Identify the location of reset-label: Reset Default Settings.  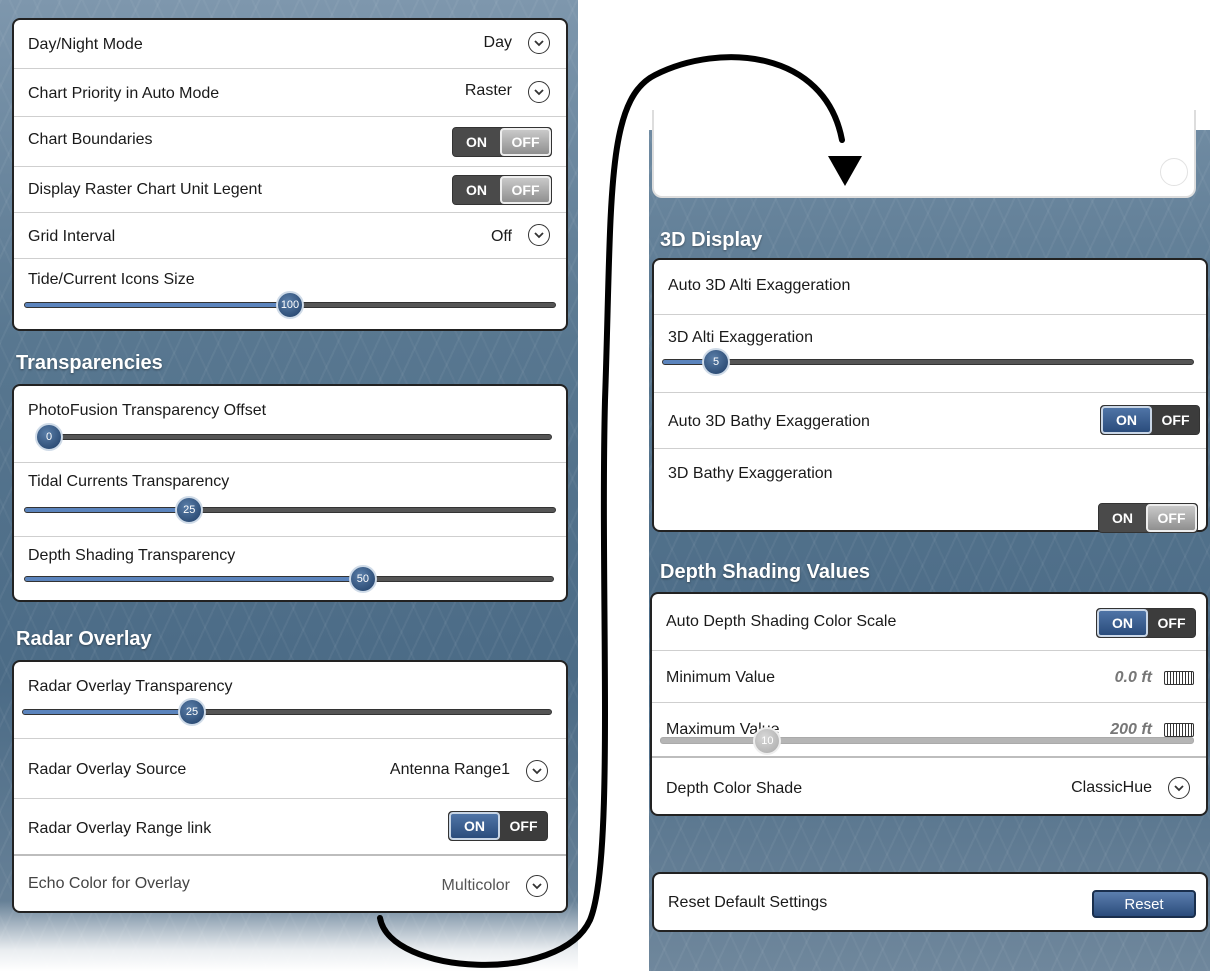
(748, 902).